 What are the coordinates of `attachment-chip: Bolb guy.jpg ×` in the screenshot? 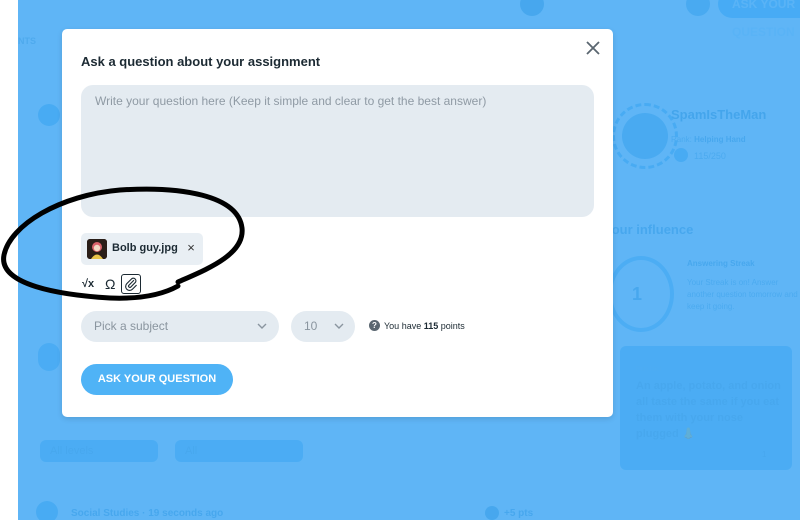 It's located at (142, 249).